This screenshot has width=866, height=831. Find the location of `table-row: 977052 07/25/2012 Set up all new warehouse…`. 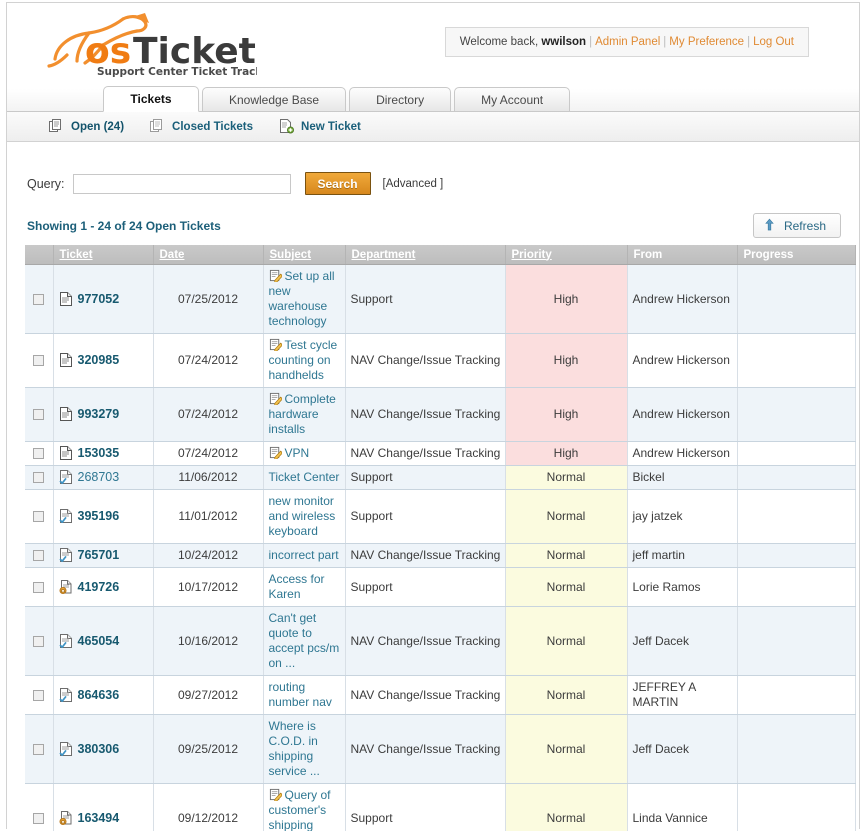

table-row: 977052 07/25/2012 Set up all new warehouse… is located at coordinates (440, 299).